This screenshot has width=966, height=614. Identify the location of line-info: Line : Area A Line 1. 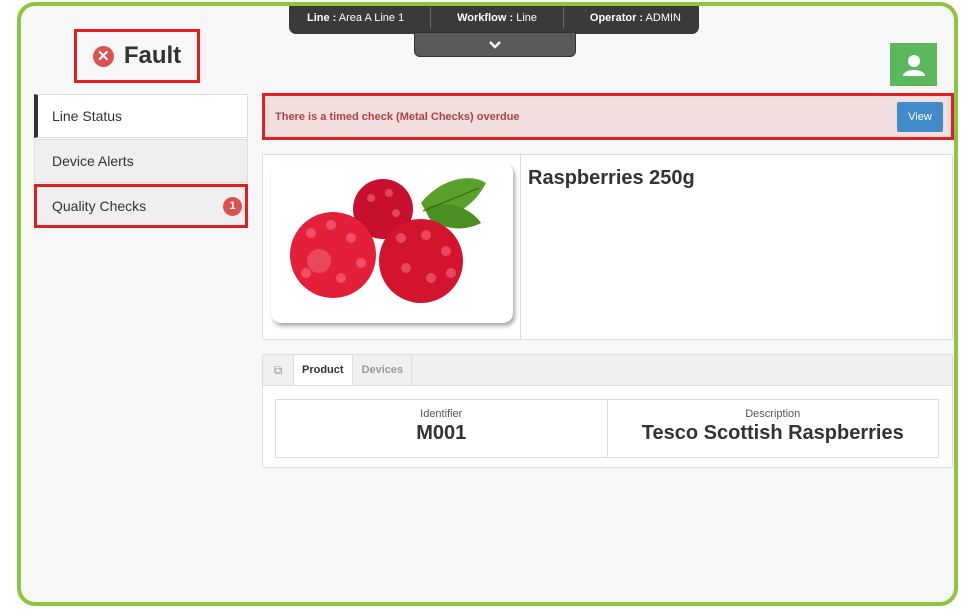
(355, 18).